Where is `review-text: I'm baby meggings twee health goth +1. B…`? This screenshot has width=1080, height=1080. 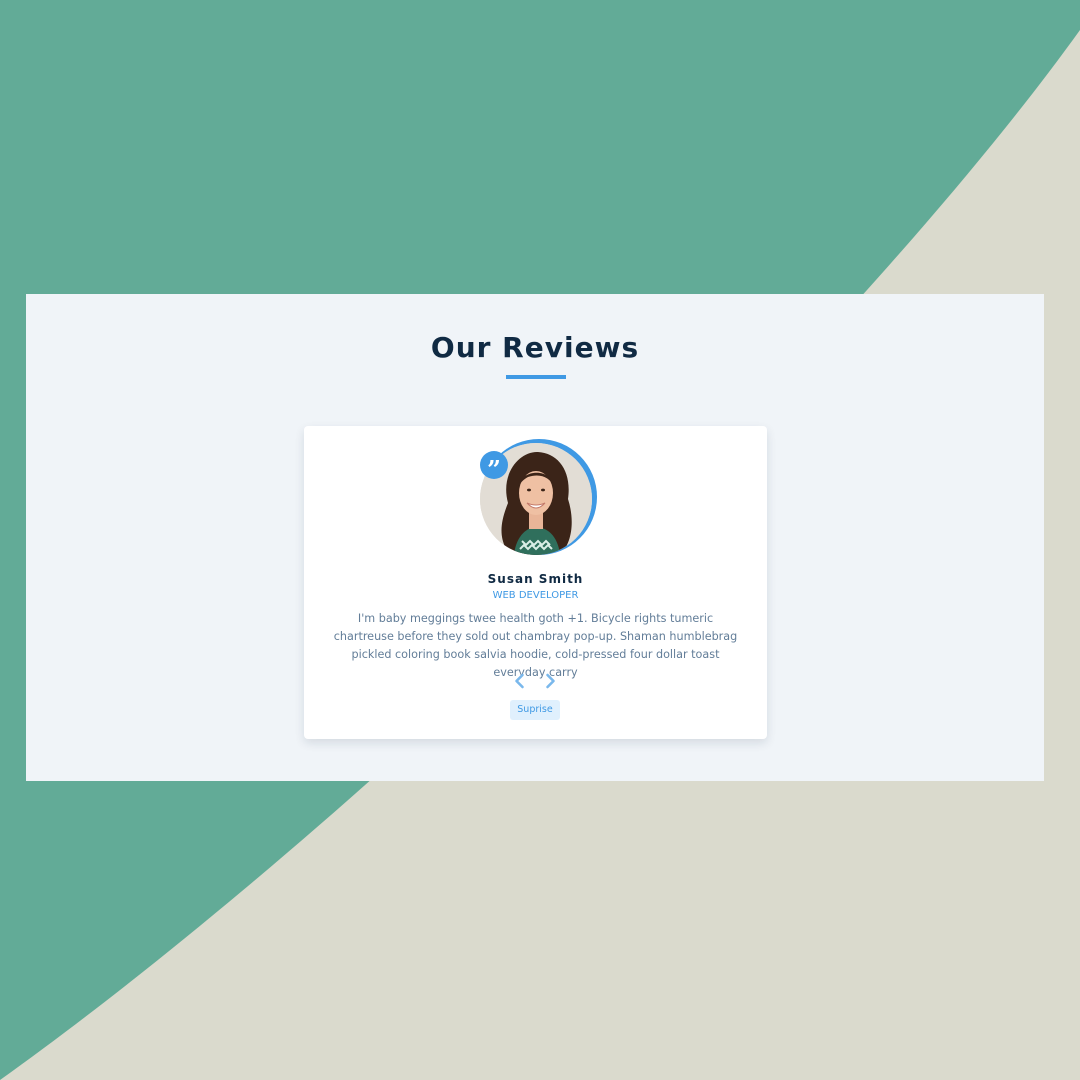
review-text: I'm baby meggings twee health goth +1. B… is located at coordinates (535, 645).